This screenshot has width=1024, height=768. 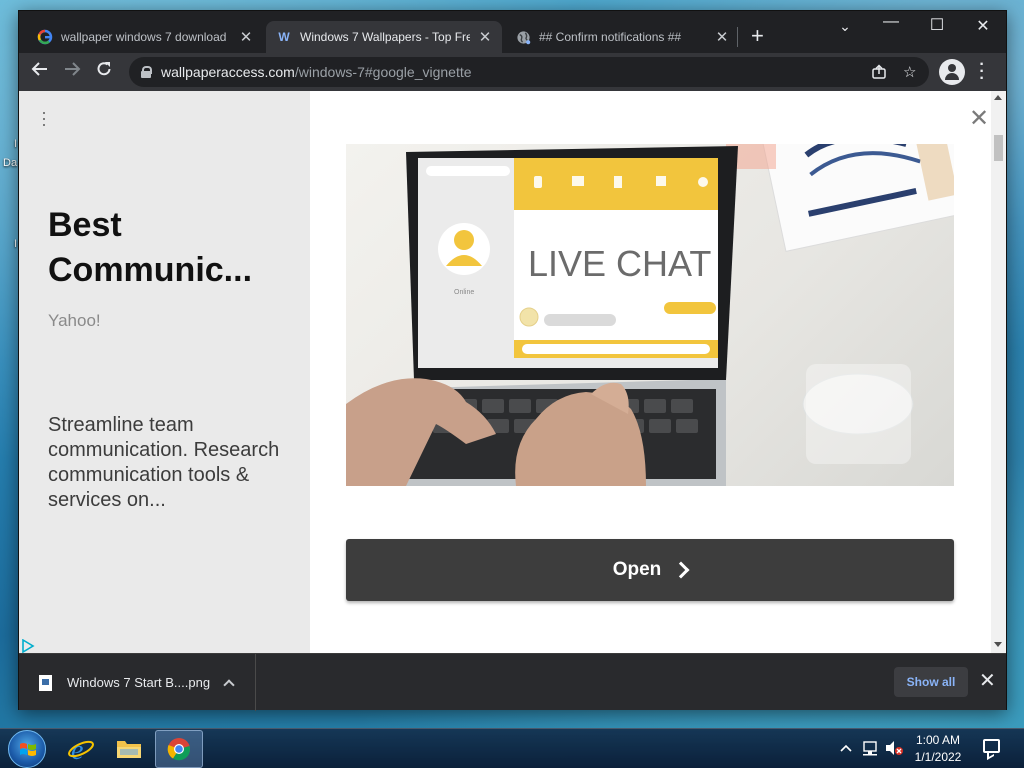 I want to click on image-file-icon, so click(x=45, y=682).